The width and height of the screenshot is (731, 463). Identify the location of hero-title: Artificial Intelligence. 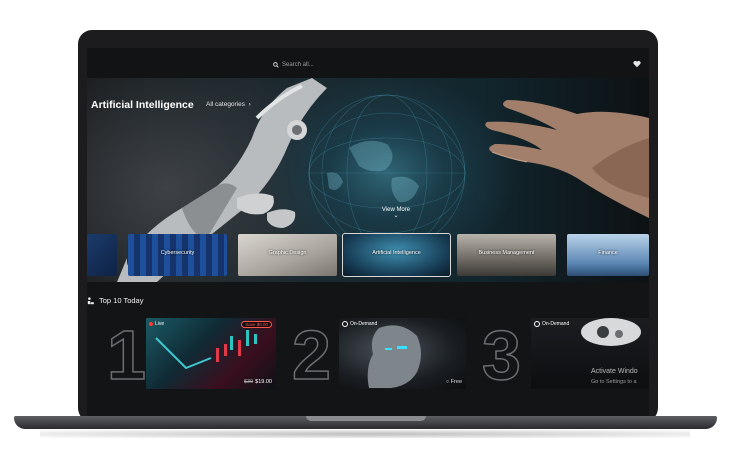
(142, 105).